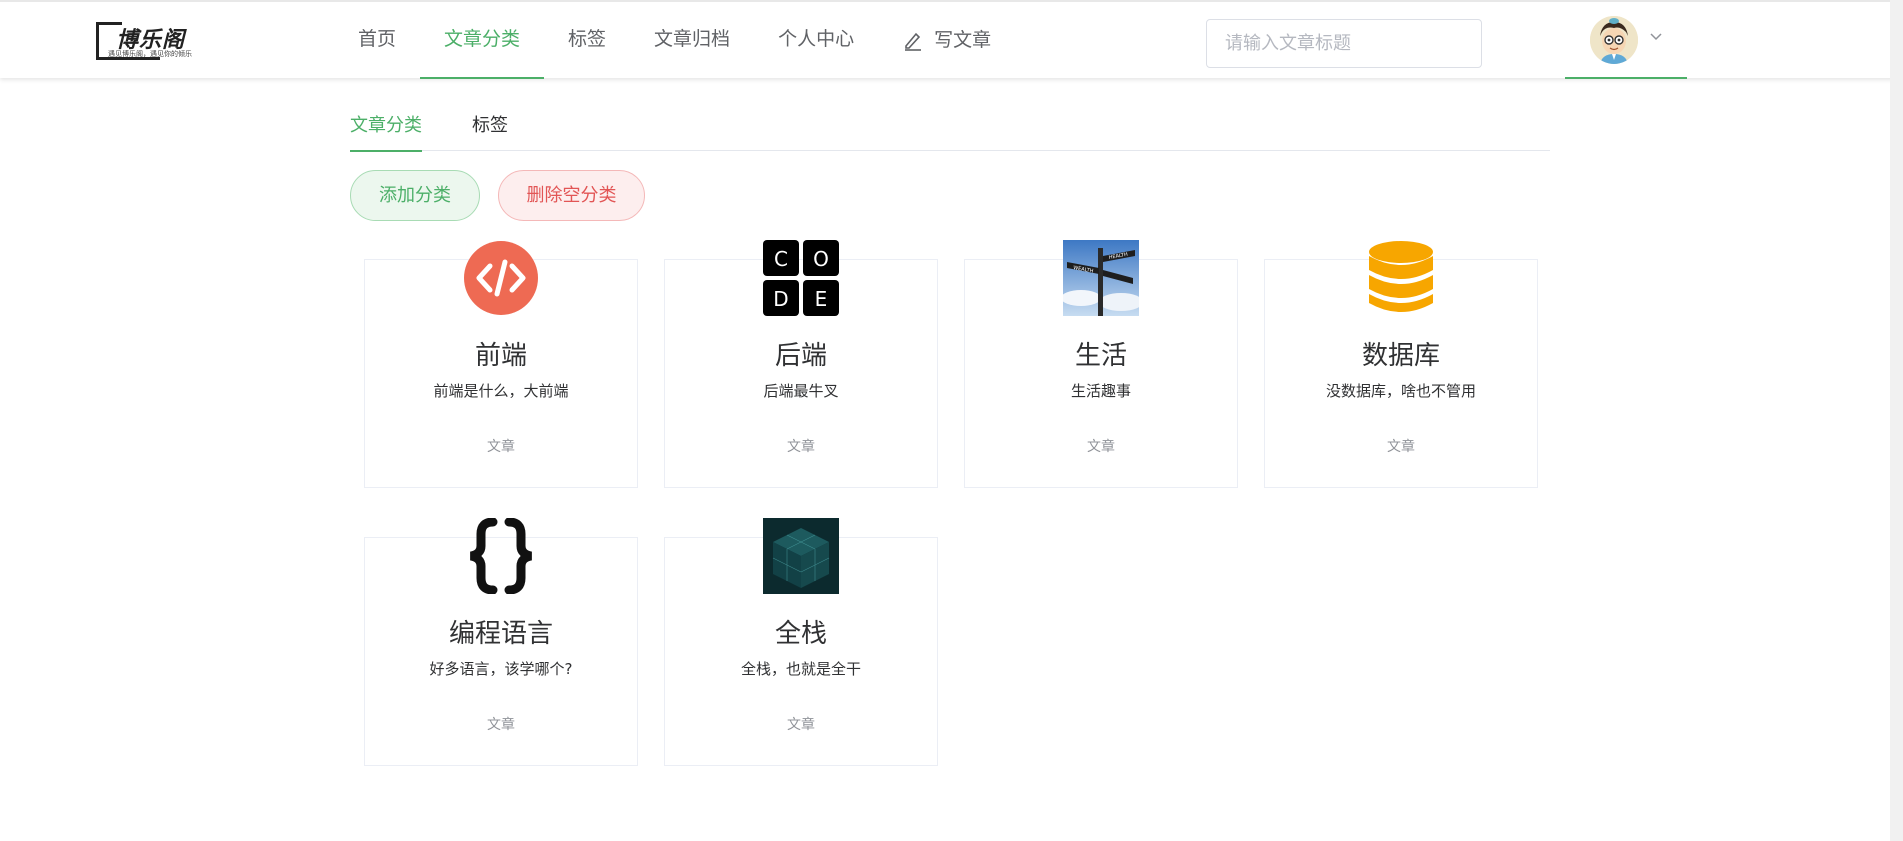 The image size is (1903, 841). Describe the element at coordinates (801, 278) in the screenshot. I see `code-tiles-icon: C O D E` at that location.